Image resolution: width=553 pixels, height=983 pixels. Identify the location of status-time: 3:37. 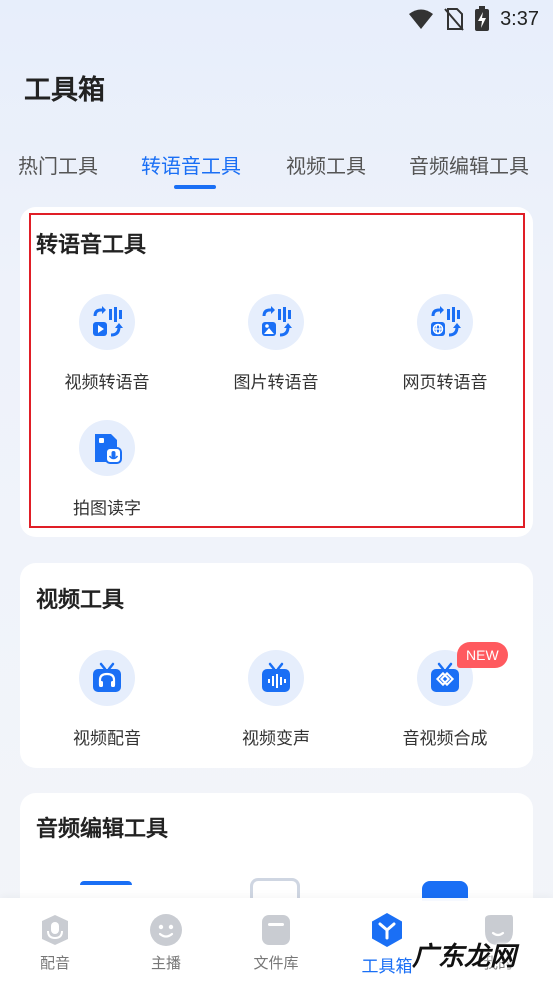
(519, 18).